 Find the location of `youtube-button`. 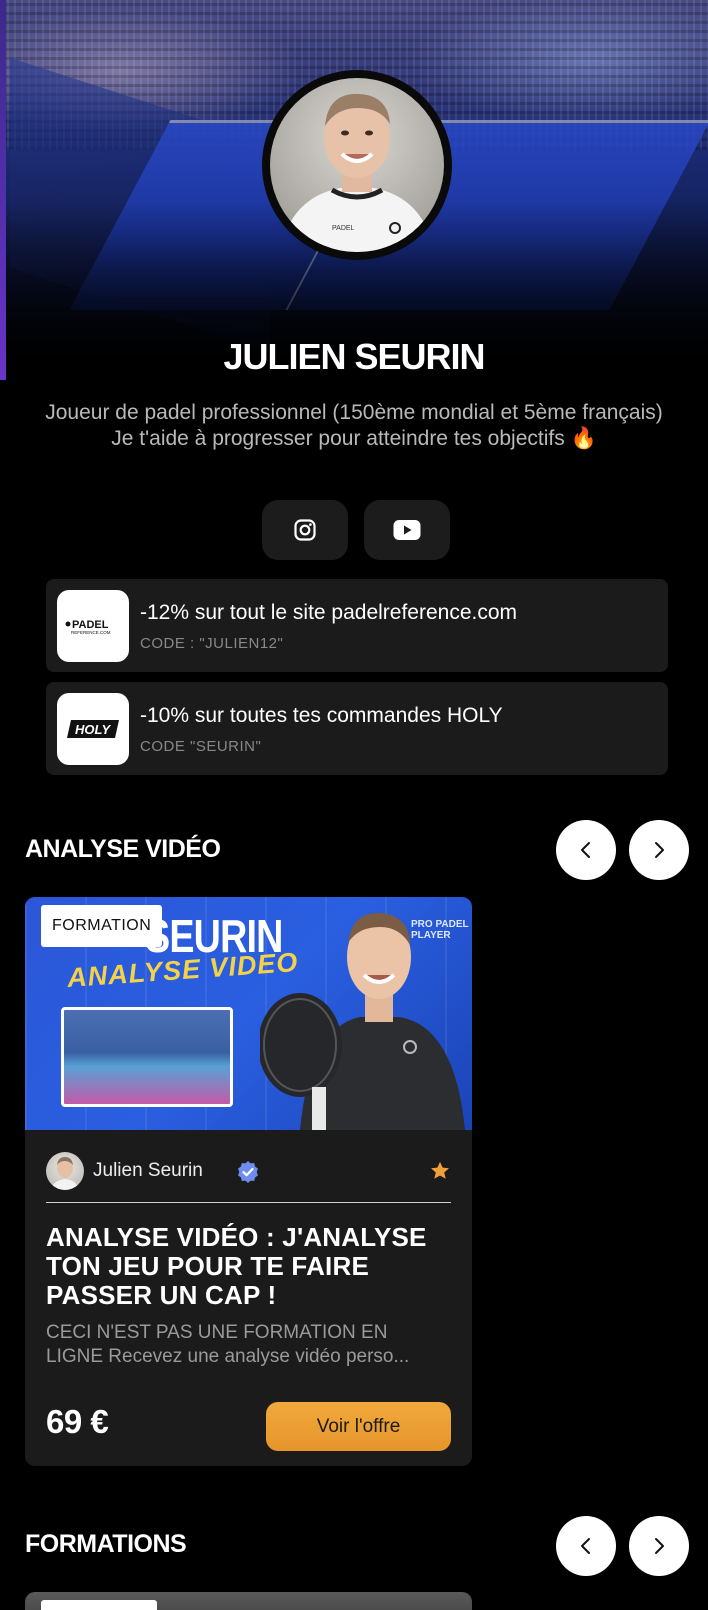

youtube-button is located at coordinates (407, 530).